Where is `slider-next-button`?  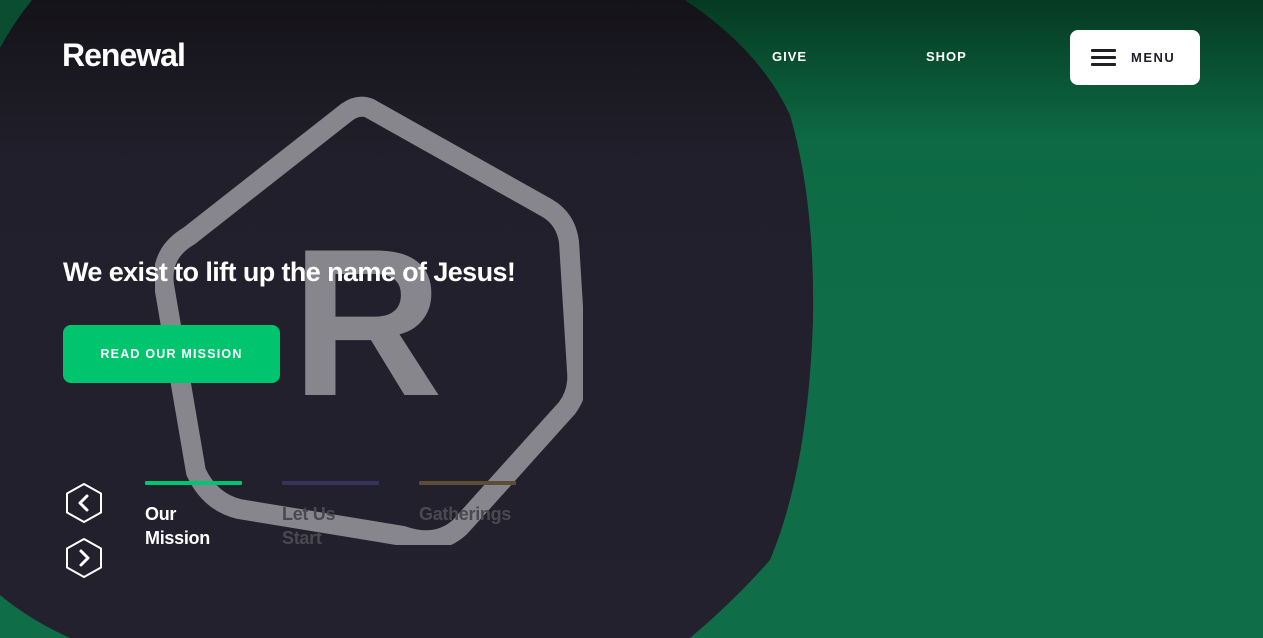
slider-next-button is located at coordinates (84, 558).